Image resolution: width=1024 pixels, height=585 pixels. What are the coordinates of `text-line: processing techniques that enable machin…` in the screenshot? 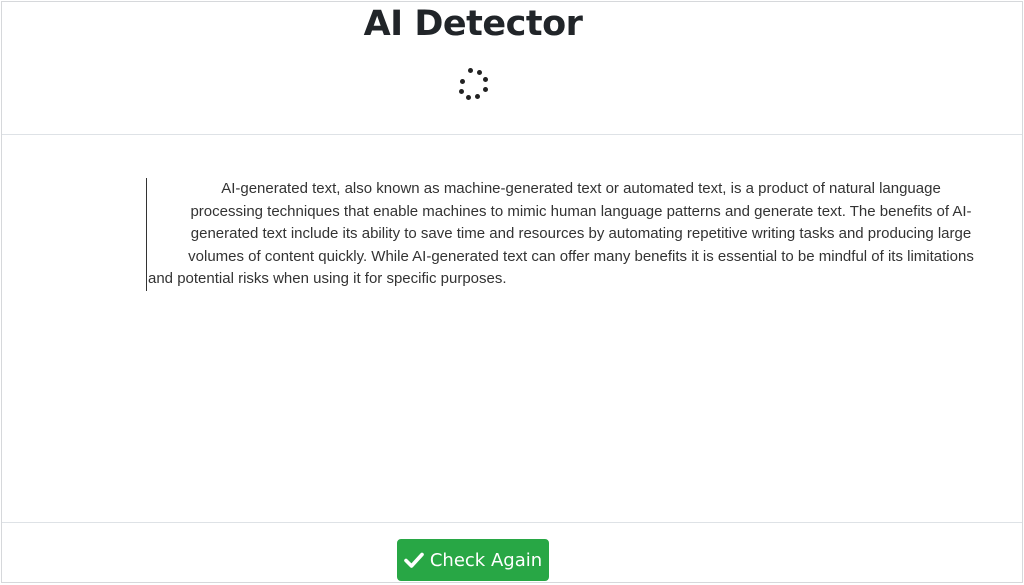 It's located at (581, 211).